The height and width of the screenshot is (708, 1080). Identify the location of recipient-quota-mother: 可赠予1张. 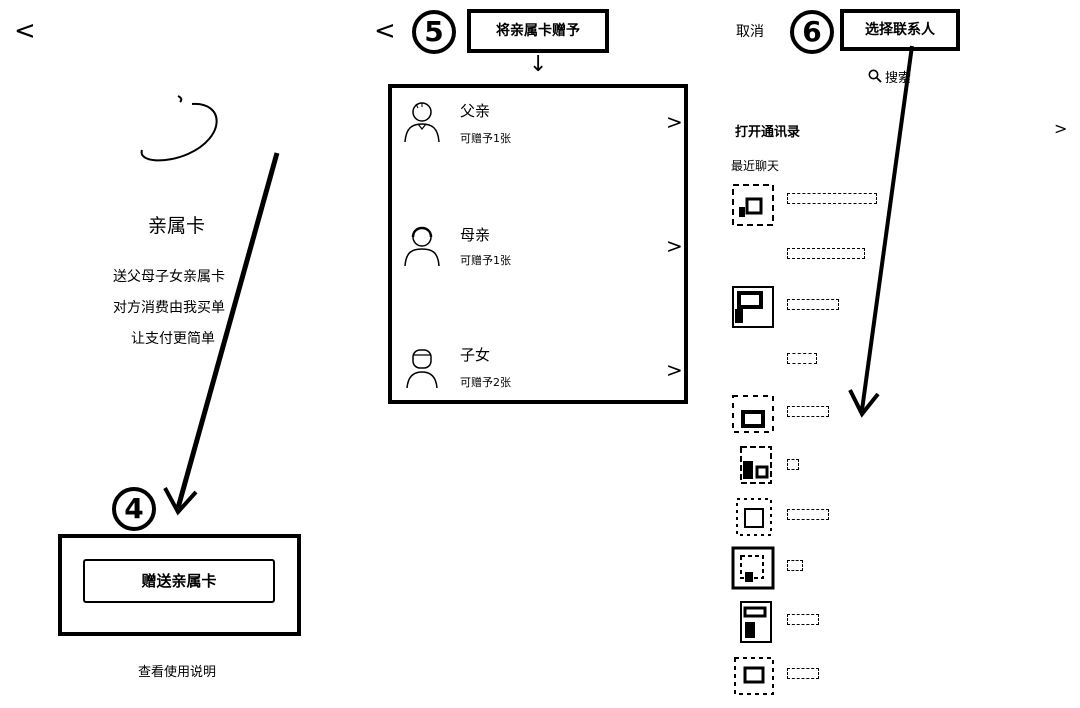
(485, 260).